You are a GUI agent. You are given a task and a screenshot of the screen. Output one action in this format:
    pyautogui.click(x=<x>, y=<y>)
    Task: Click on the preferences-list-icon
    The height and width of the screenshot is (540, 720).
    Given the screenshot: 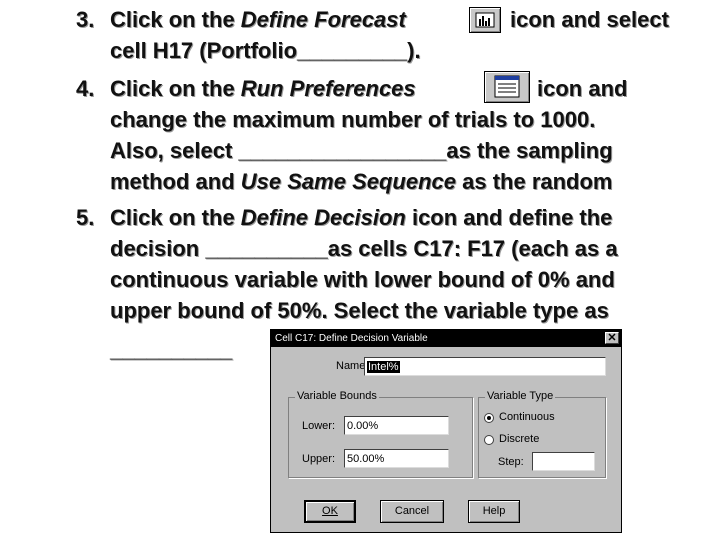 What is the action you would take?
    pyautogui.click(x=507, y=87)
    